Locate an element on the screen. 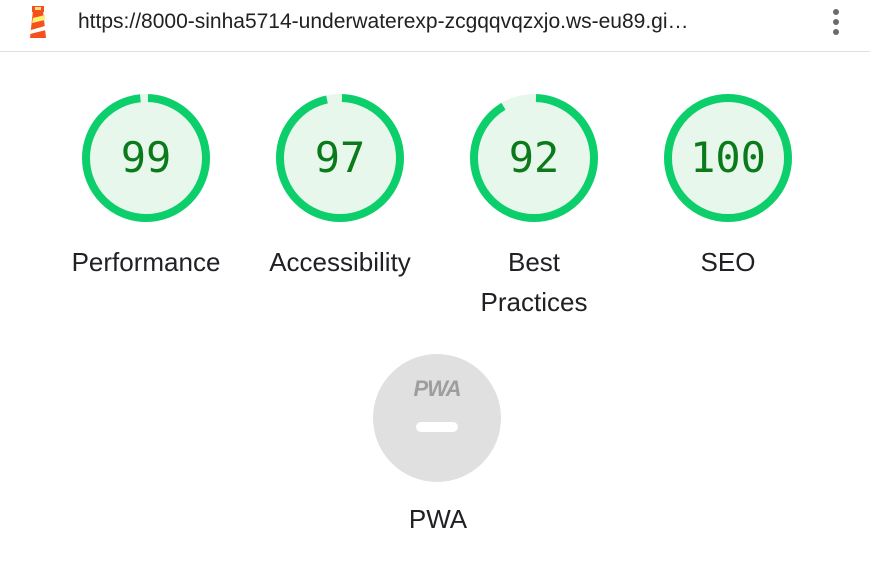 This screenshot has height=582, width=870. score-value: 100 is located at coordinates (728, 157).